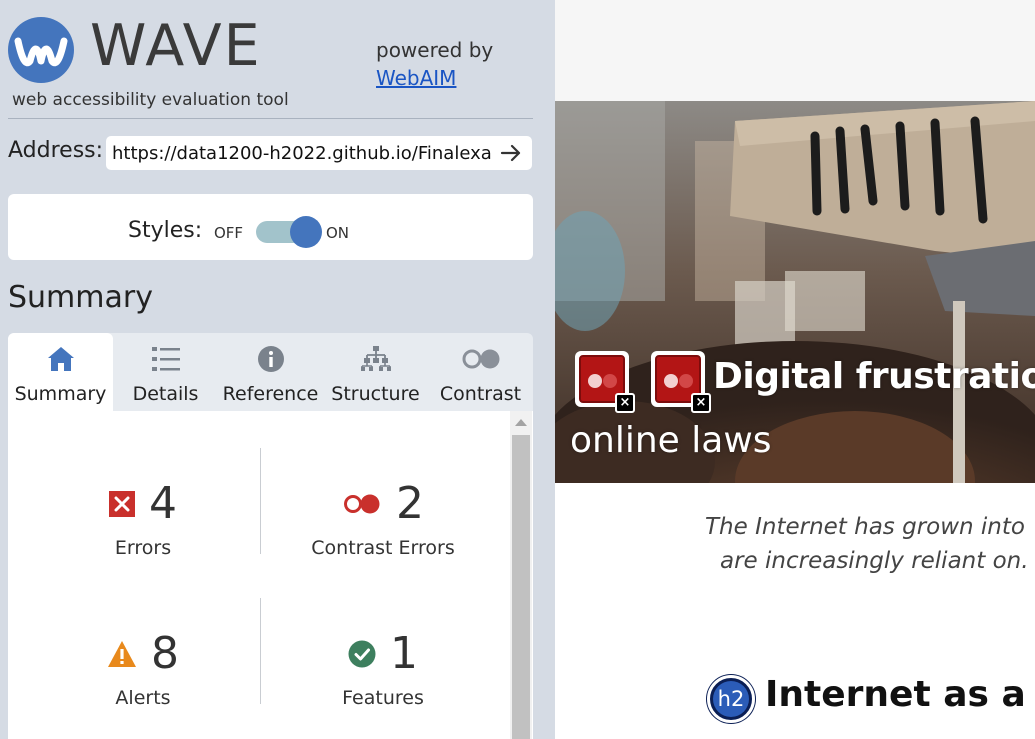 The width and height of the screenshot is (1035, 739). I want to click on feature-check-icon, so click(362, 654).